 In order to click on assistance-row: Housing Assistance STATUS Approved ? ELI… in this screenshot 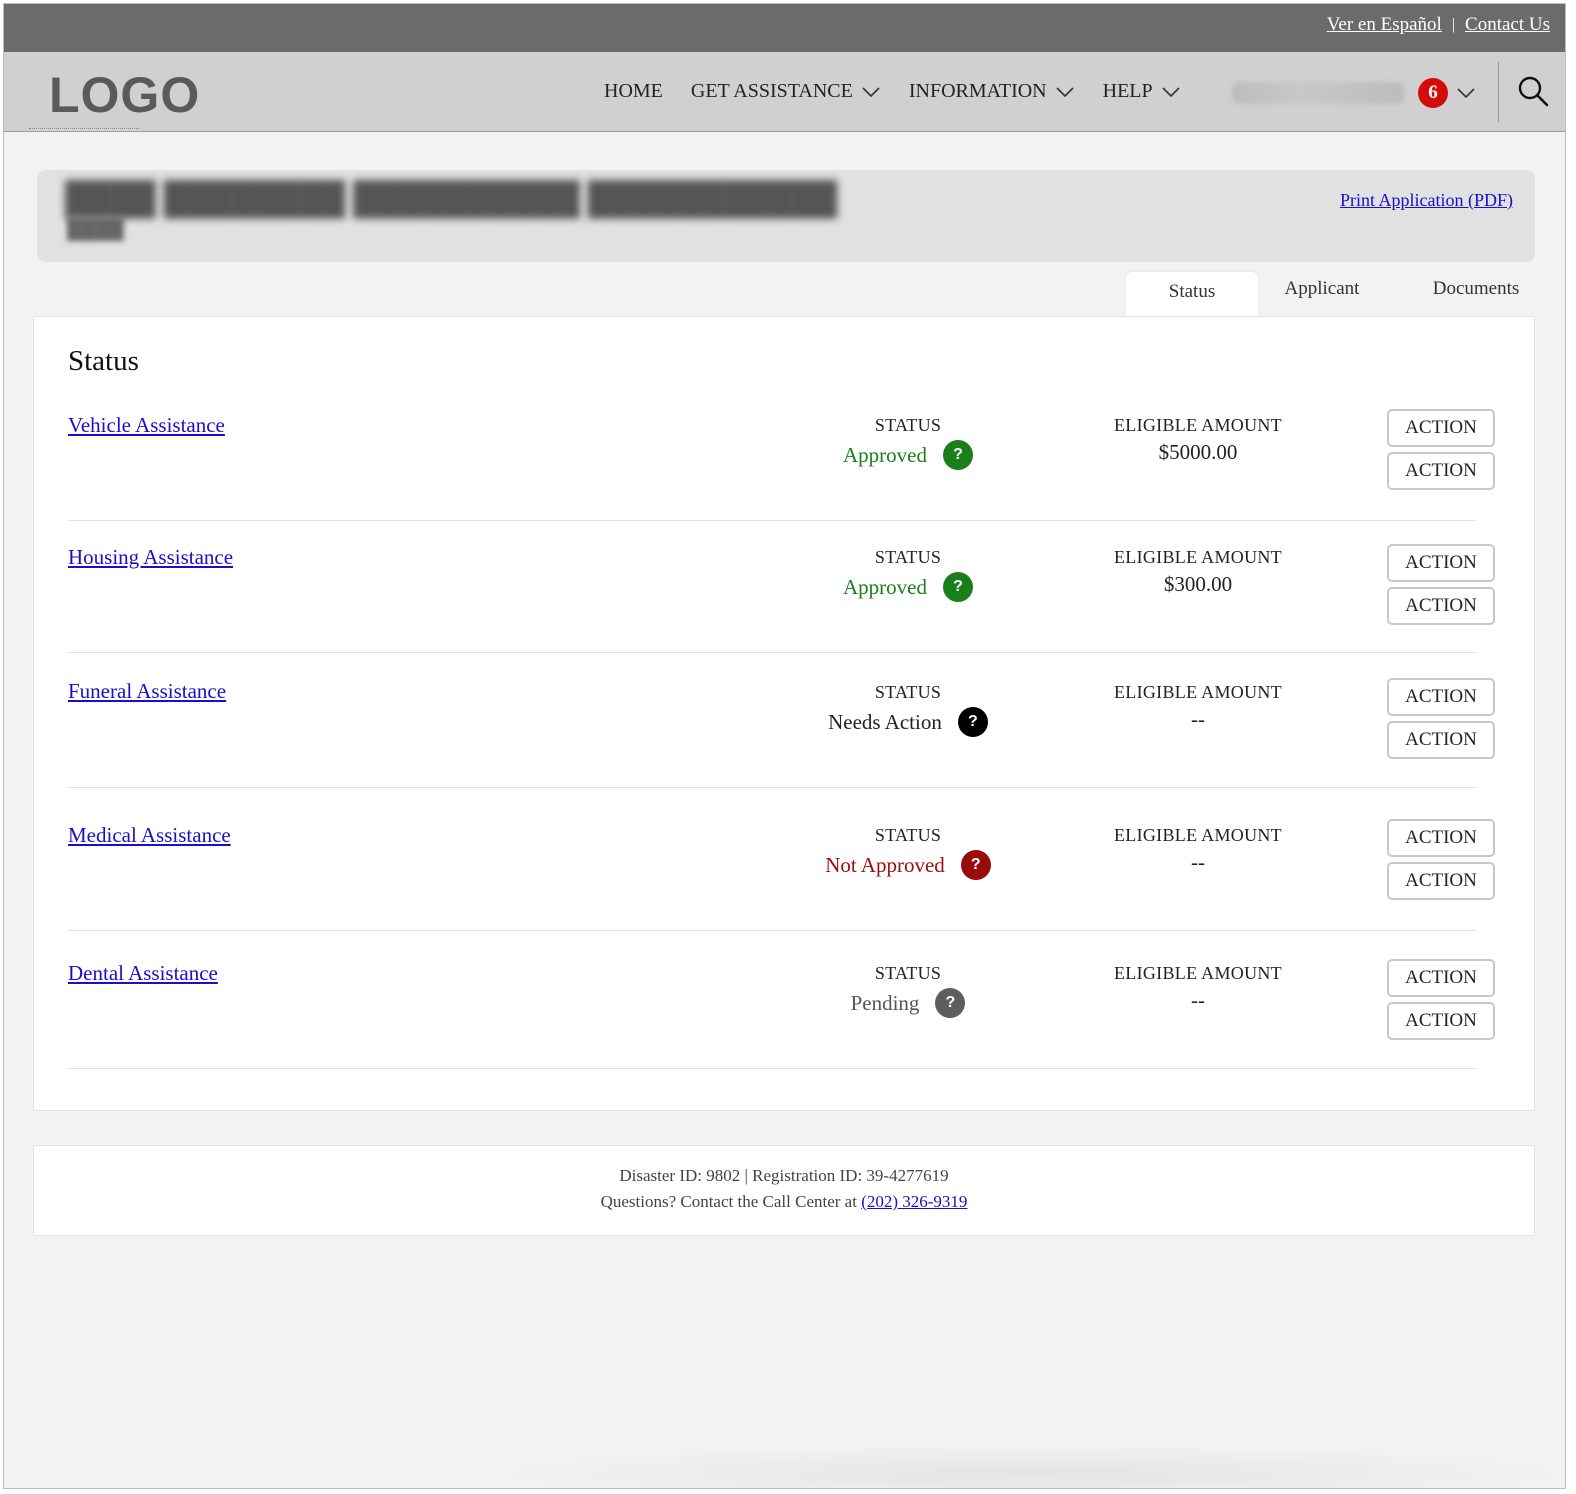, I will do `click(781, 597)`.